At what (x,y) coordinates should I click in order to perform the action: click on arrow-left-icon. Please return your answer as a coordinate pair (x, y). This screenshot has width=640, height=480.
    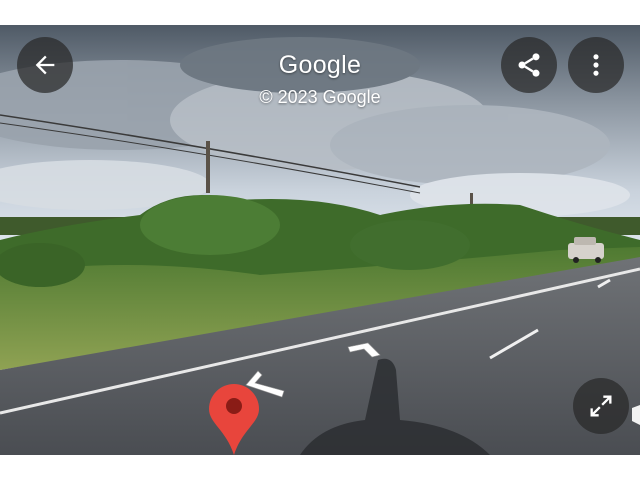
    Looking at the image, I should click on (45, 65).